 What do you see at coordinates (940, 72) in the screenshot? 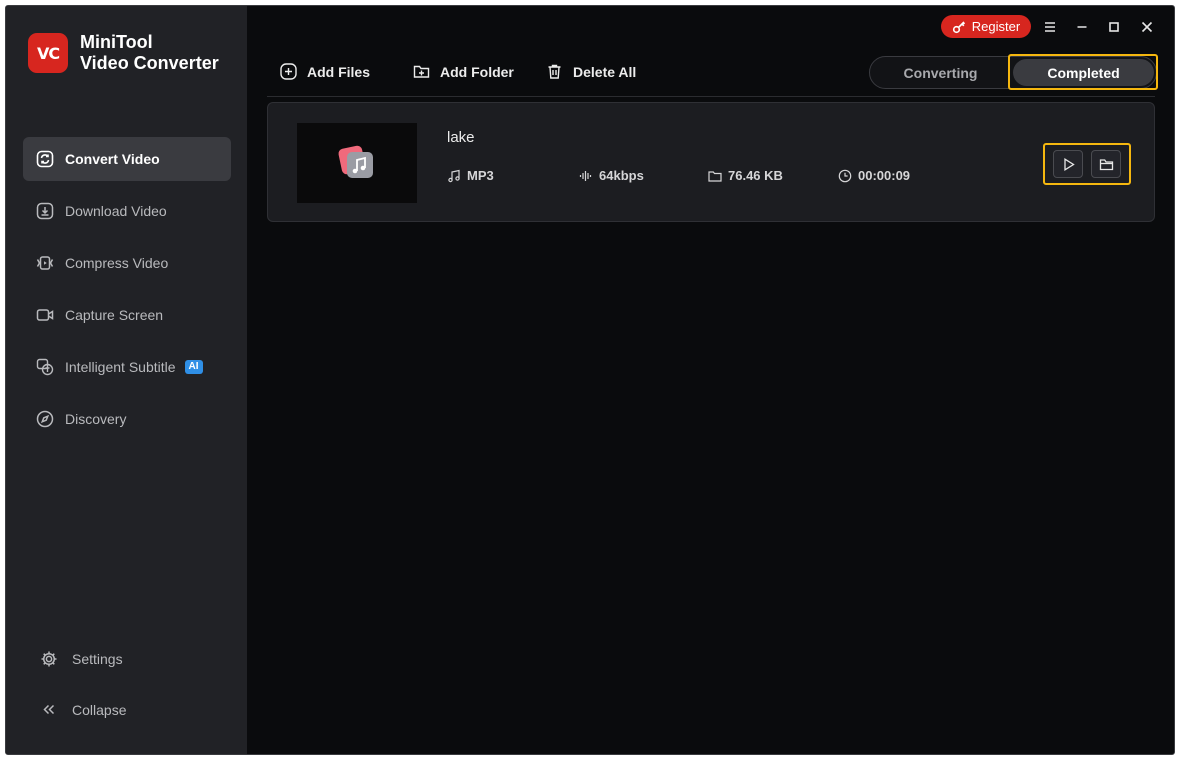
I see `tab-converting: Converting` at bounding box center [940, 72].